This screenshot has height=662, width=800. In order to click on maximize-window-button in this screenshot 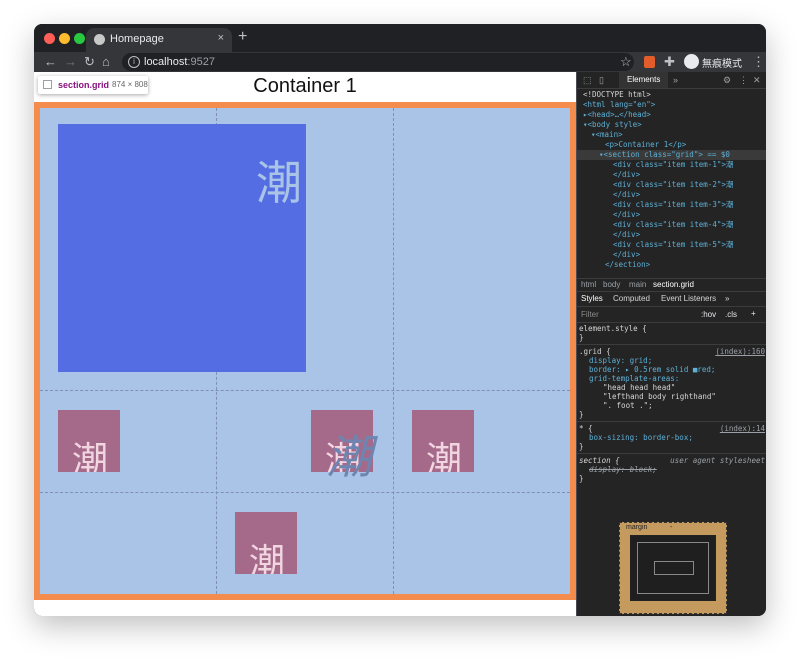, I will do `click(79, 38)`.